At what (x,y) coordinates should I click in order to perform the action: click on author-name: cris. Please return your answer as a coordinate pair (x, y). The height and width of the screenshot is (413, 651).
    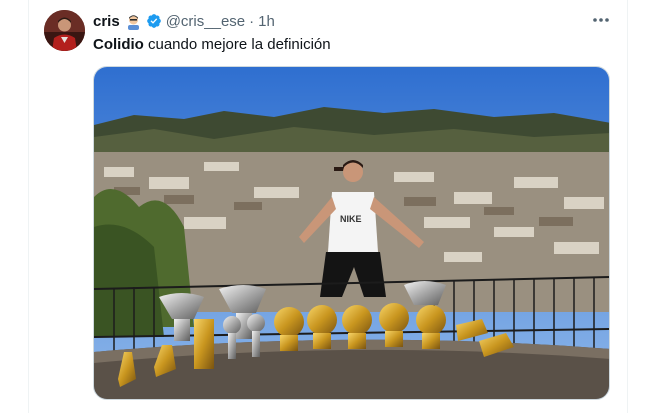
    Looking at the image, I should click on (106, 21).